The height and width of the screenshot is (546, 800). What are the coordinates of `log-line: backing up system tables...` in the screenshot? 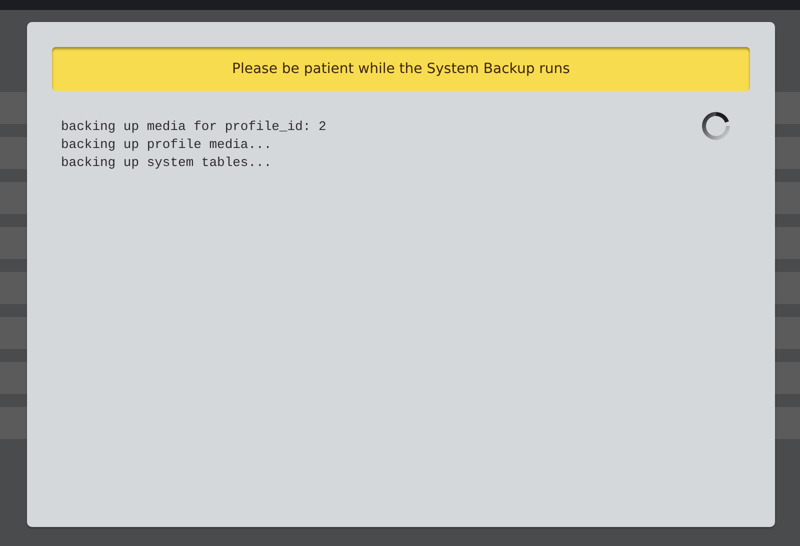 It's located at (167, 163).